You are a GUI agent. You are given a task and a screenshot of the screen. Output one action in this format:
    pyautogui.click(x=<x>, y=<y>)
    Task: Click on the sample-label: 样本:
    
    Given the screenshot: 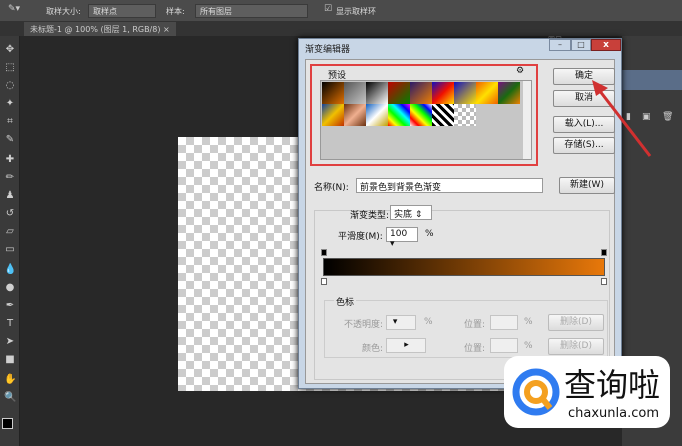 What is the action you would take?
    pyautogui.click(x=175, y=11)
    